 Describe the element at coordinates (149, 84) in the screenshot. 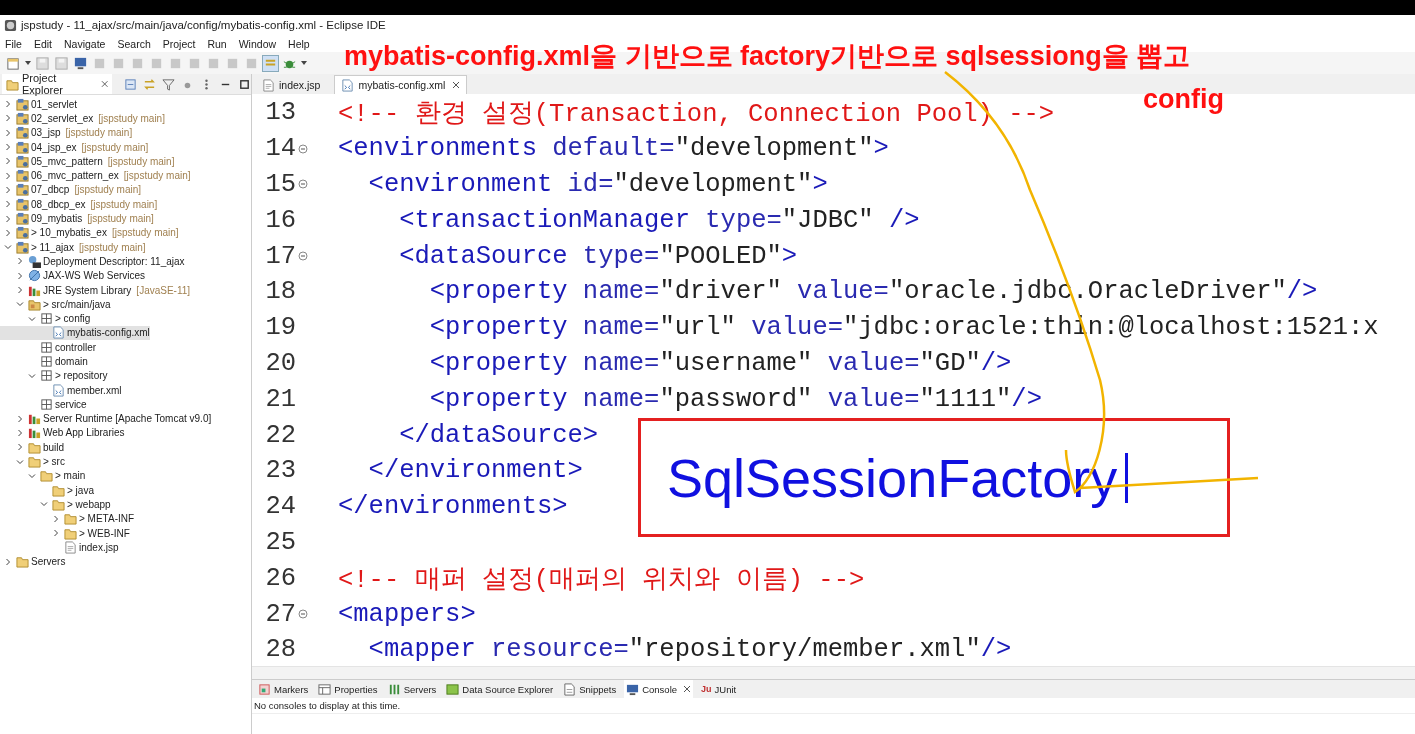

I see `link-arrows-icon` at that location.